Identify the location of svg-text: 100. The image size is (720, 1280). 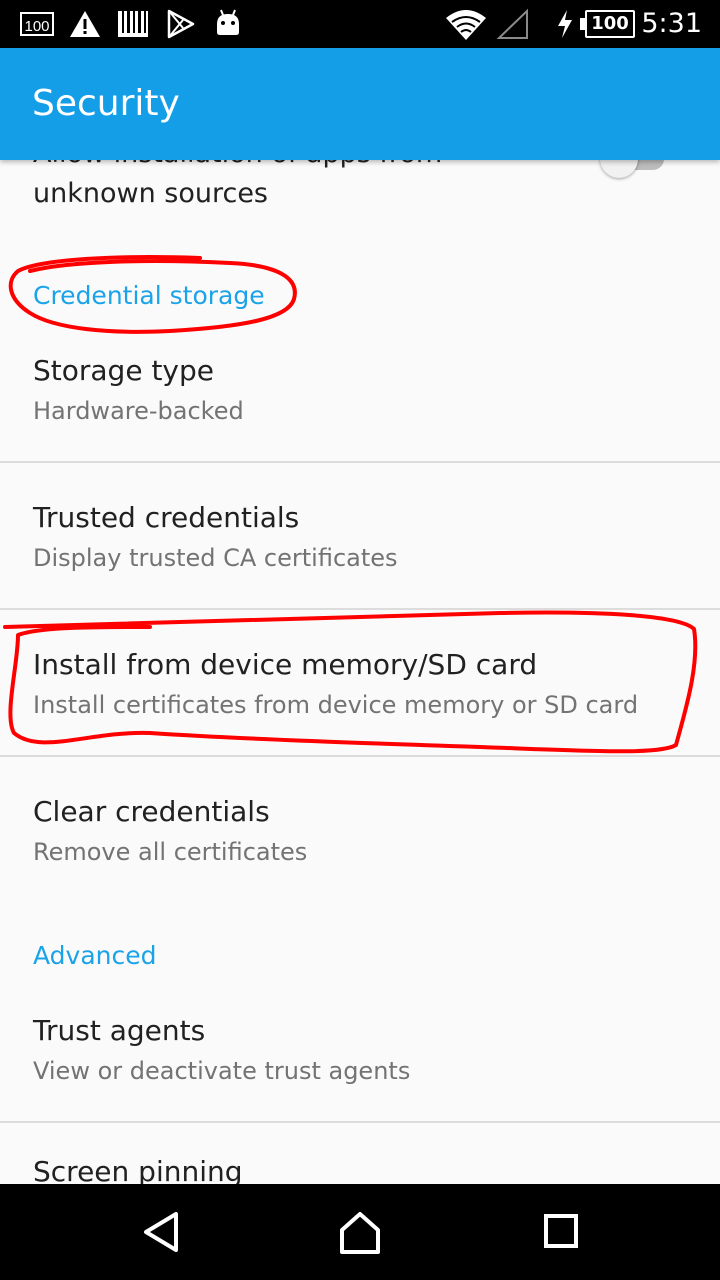
(36, 26).